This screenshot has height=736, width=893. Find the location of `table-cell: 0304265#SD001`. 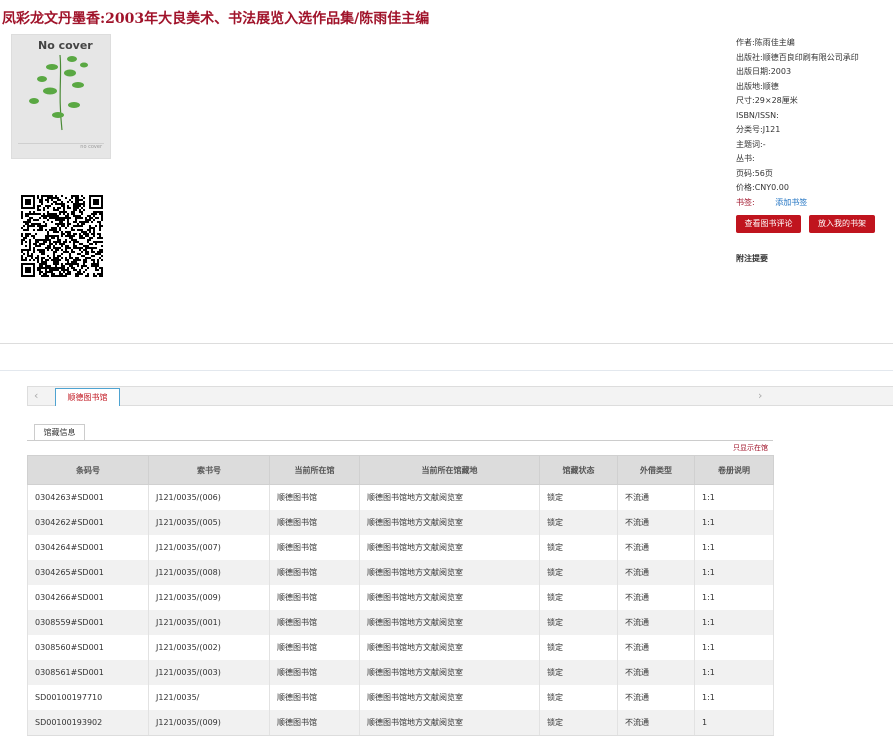

table-cell: 0304265#SD001 is located at coordinates (88, 572).